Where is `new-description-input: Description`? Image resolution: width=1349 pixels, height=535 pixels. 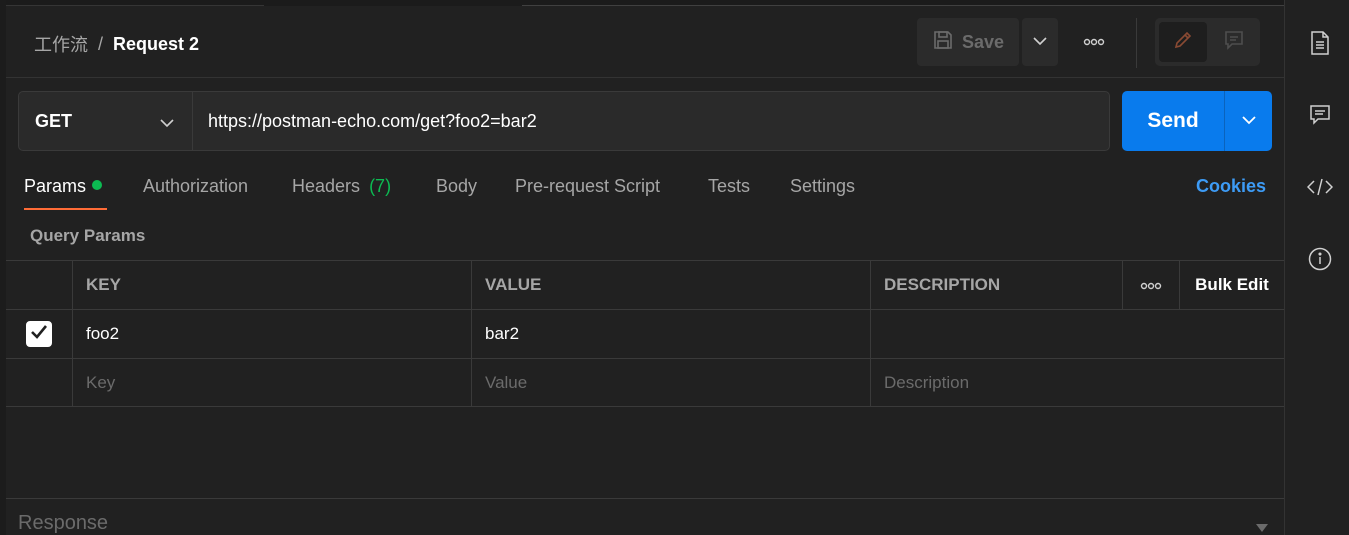 new-description-input: Description is located at coordinates (1077, 382).